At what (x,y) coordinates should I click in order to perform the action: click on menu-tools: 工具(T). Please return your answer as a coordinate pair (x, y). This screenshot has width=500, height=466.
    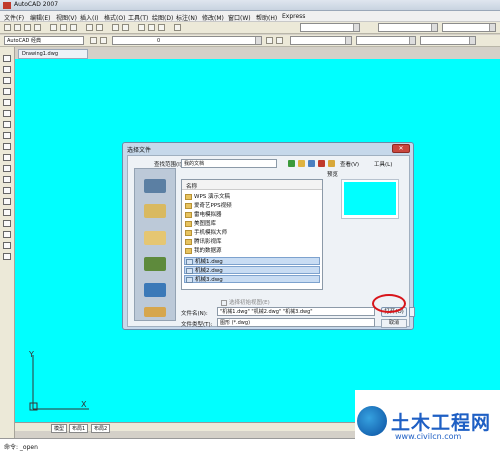
    Looking at the image, I should click on (138, 17).